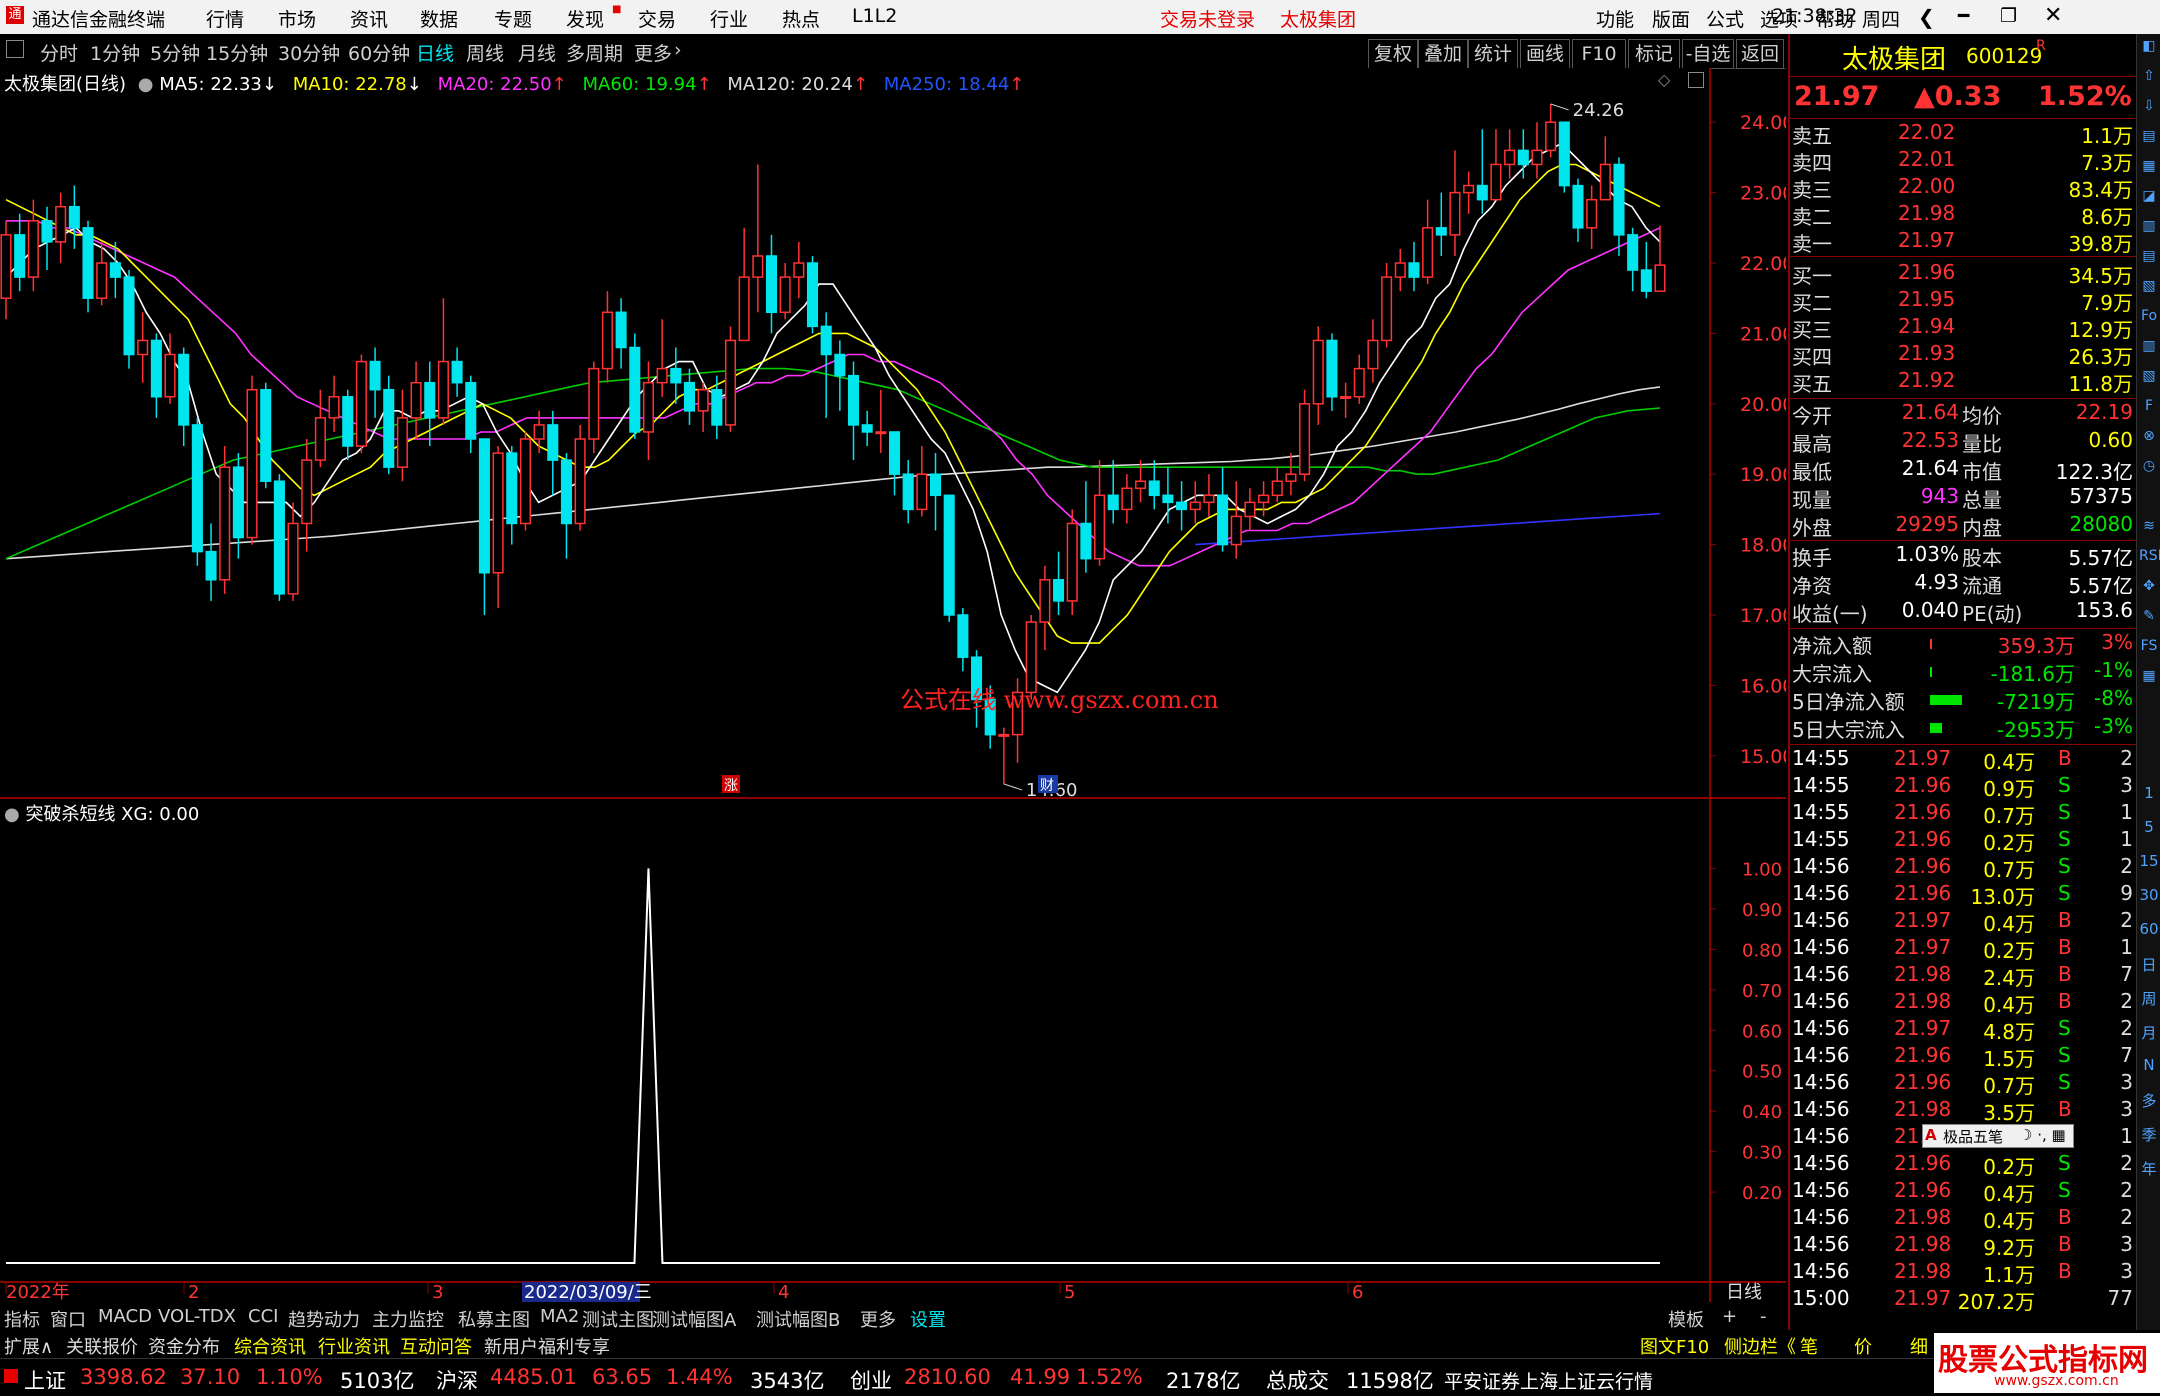 Image resolution: width=2160 pixels, height=1396 pixels. Describe the element at coordinates (2149, 795) in the screenshot. I see `side-period-0: 1` at that location.